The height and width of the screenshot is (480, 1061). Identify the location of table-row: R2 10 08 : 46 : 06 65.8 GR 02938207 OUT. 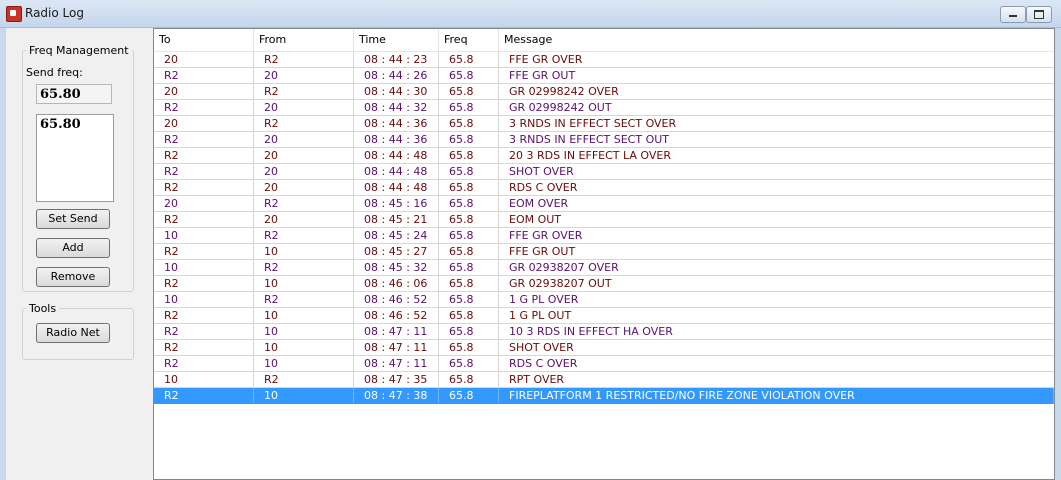
(604, 284).